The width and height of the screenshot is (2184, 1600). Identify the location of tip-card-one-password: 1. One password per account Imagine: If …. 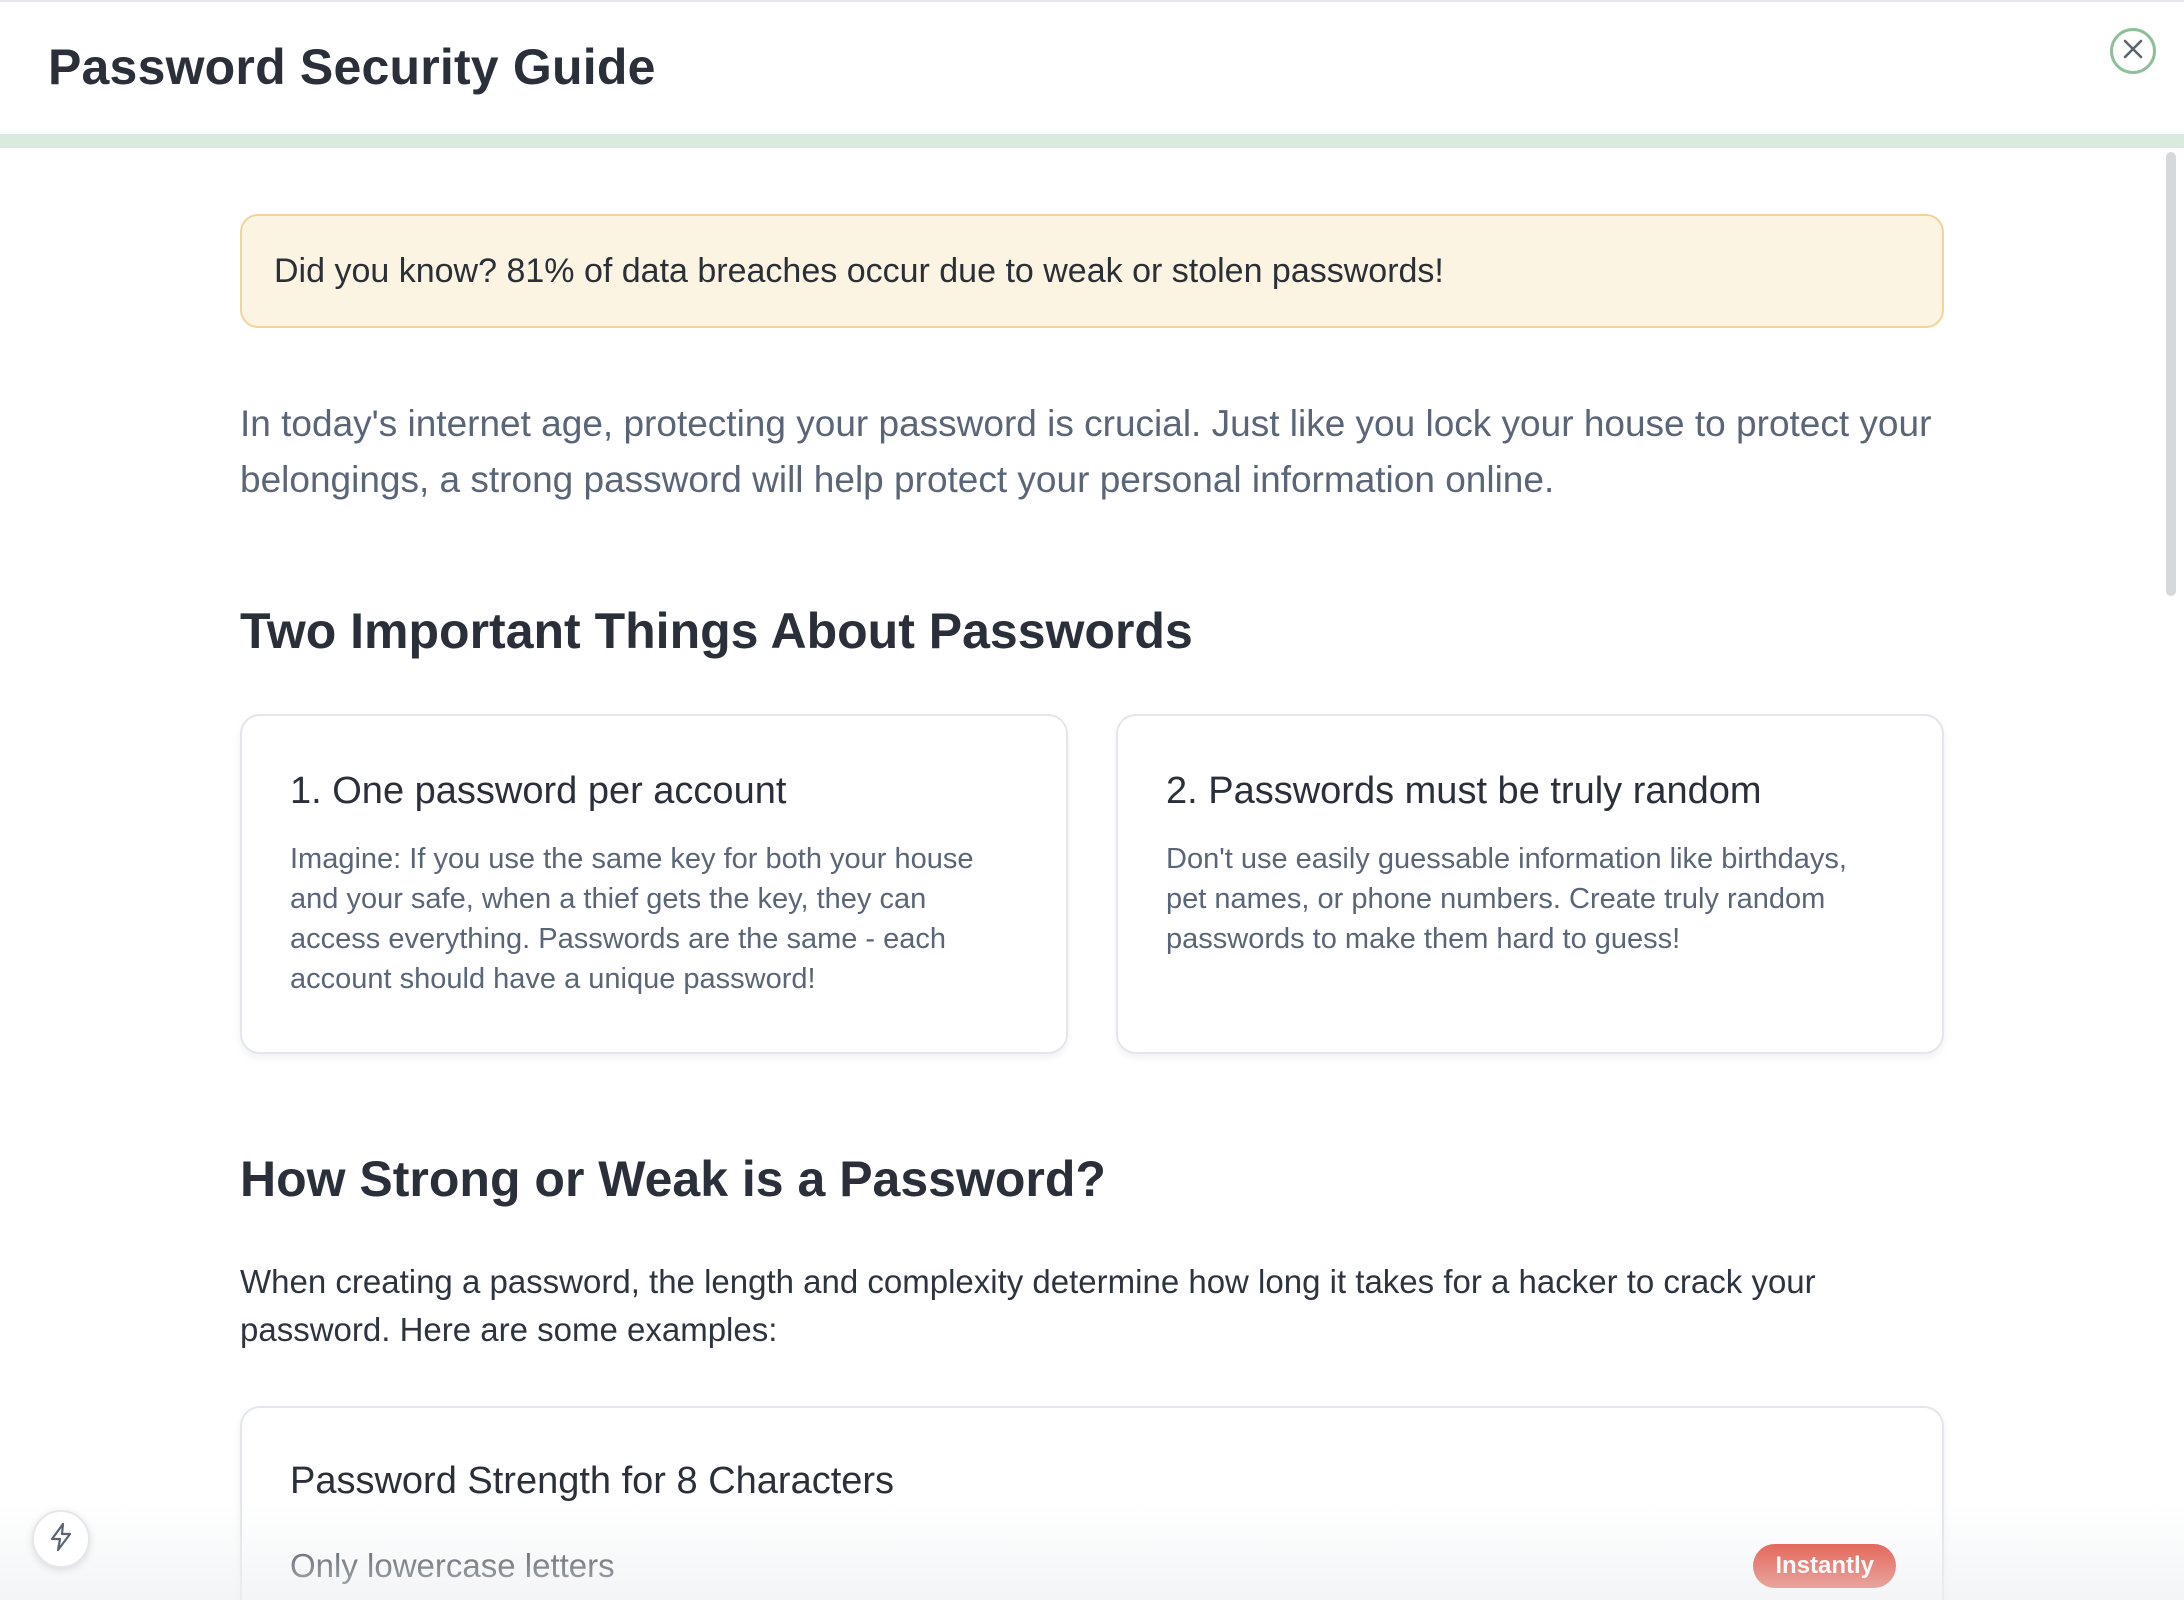
(654, 884).